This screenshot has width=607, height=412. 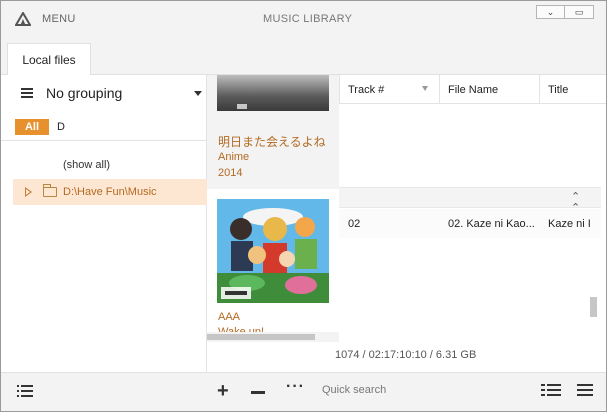 I want to click on folder-label: D:\Have Fun\Music, so click(x=110, y=192).